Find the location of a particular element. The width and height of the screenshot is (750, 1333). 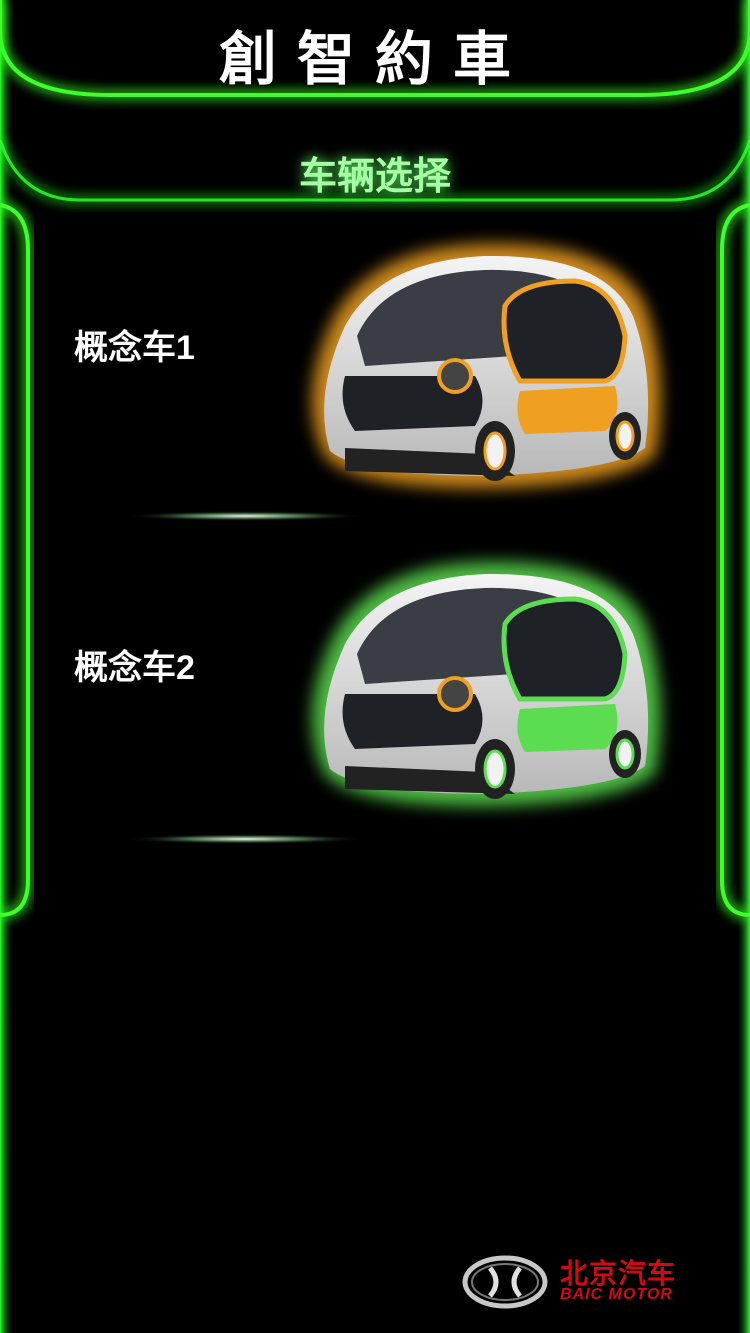

app-header: 創智約車 is located at coordinates (375, 50).